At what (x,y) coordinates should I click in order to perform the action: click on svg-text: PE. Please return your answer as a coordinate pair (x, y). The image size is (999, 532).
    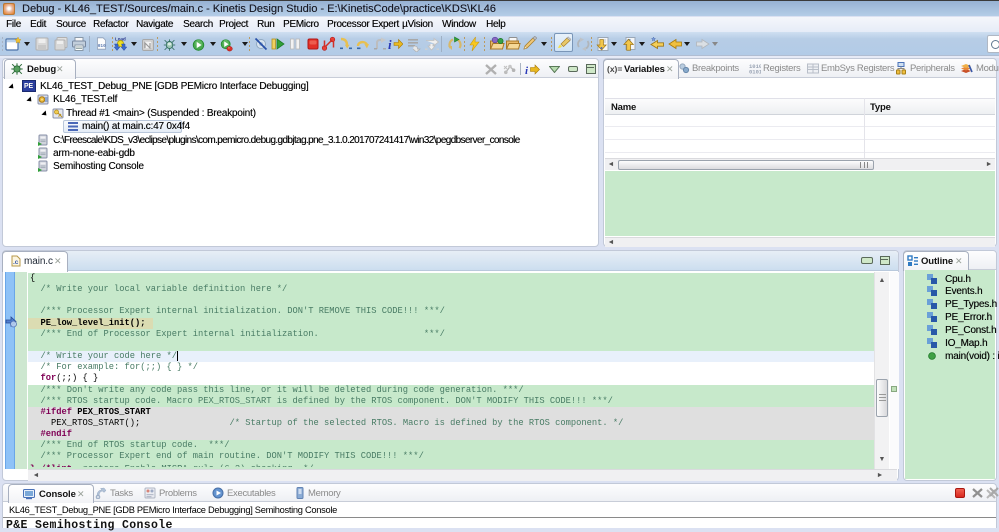
    Looking at the image, I should click on (28, 86).